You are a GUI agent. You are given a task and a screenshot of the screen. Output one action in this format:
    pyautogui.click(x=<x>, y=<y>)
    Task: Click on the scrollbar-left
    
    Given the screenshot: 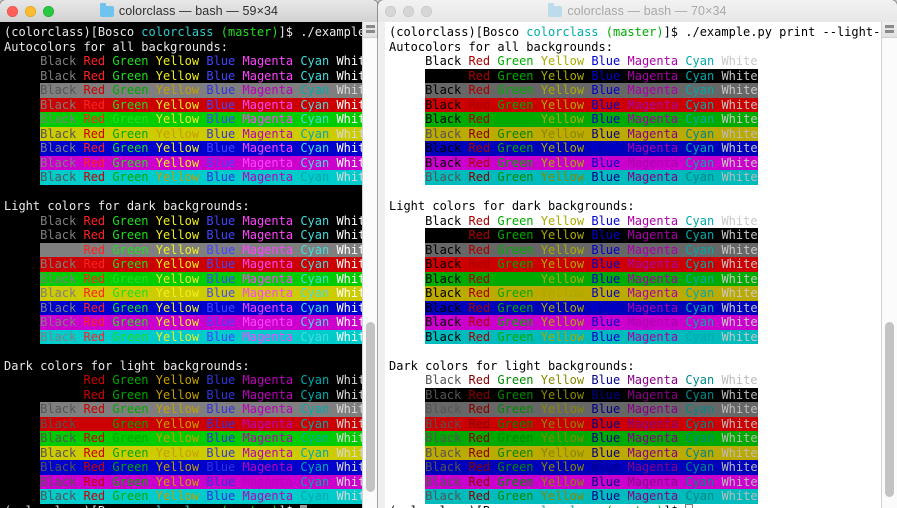 What is the action you would take?
    pyautogui.click(x=370, y=265)
    